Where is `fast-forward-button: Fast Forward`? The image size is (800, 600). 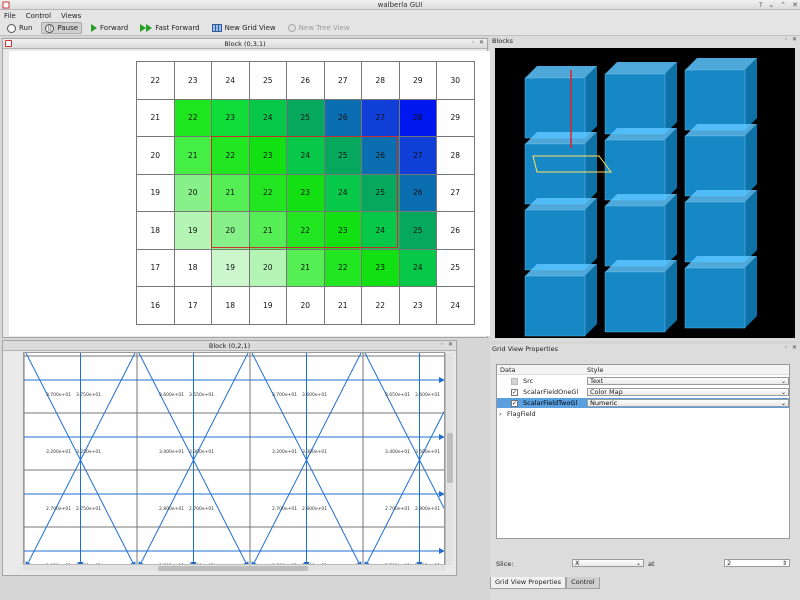 fast-forward-button: Fast Forward is located at coordinates (169, 28).